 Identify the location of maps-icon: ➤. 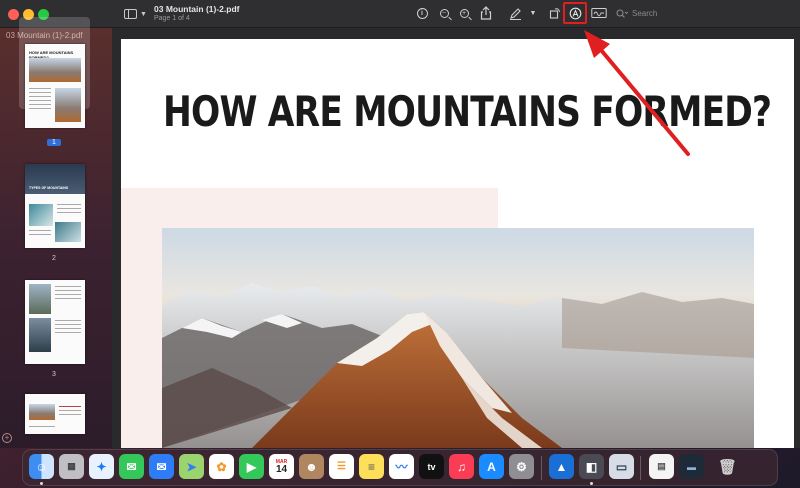
(191, 466).